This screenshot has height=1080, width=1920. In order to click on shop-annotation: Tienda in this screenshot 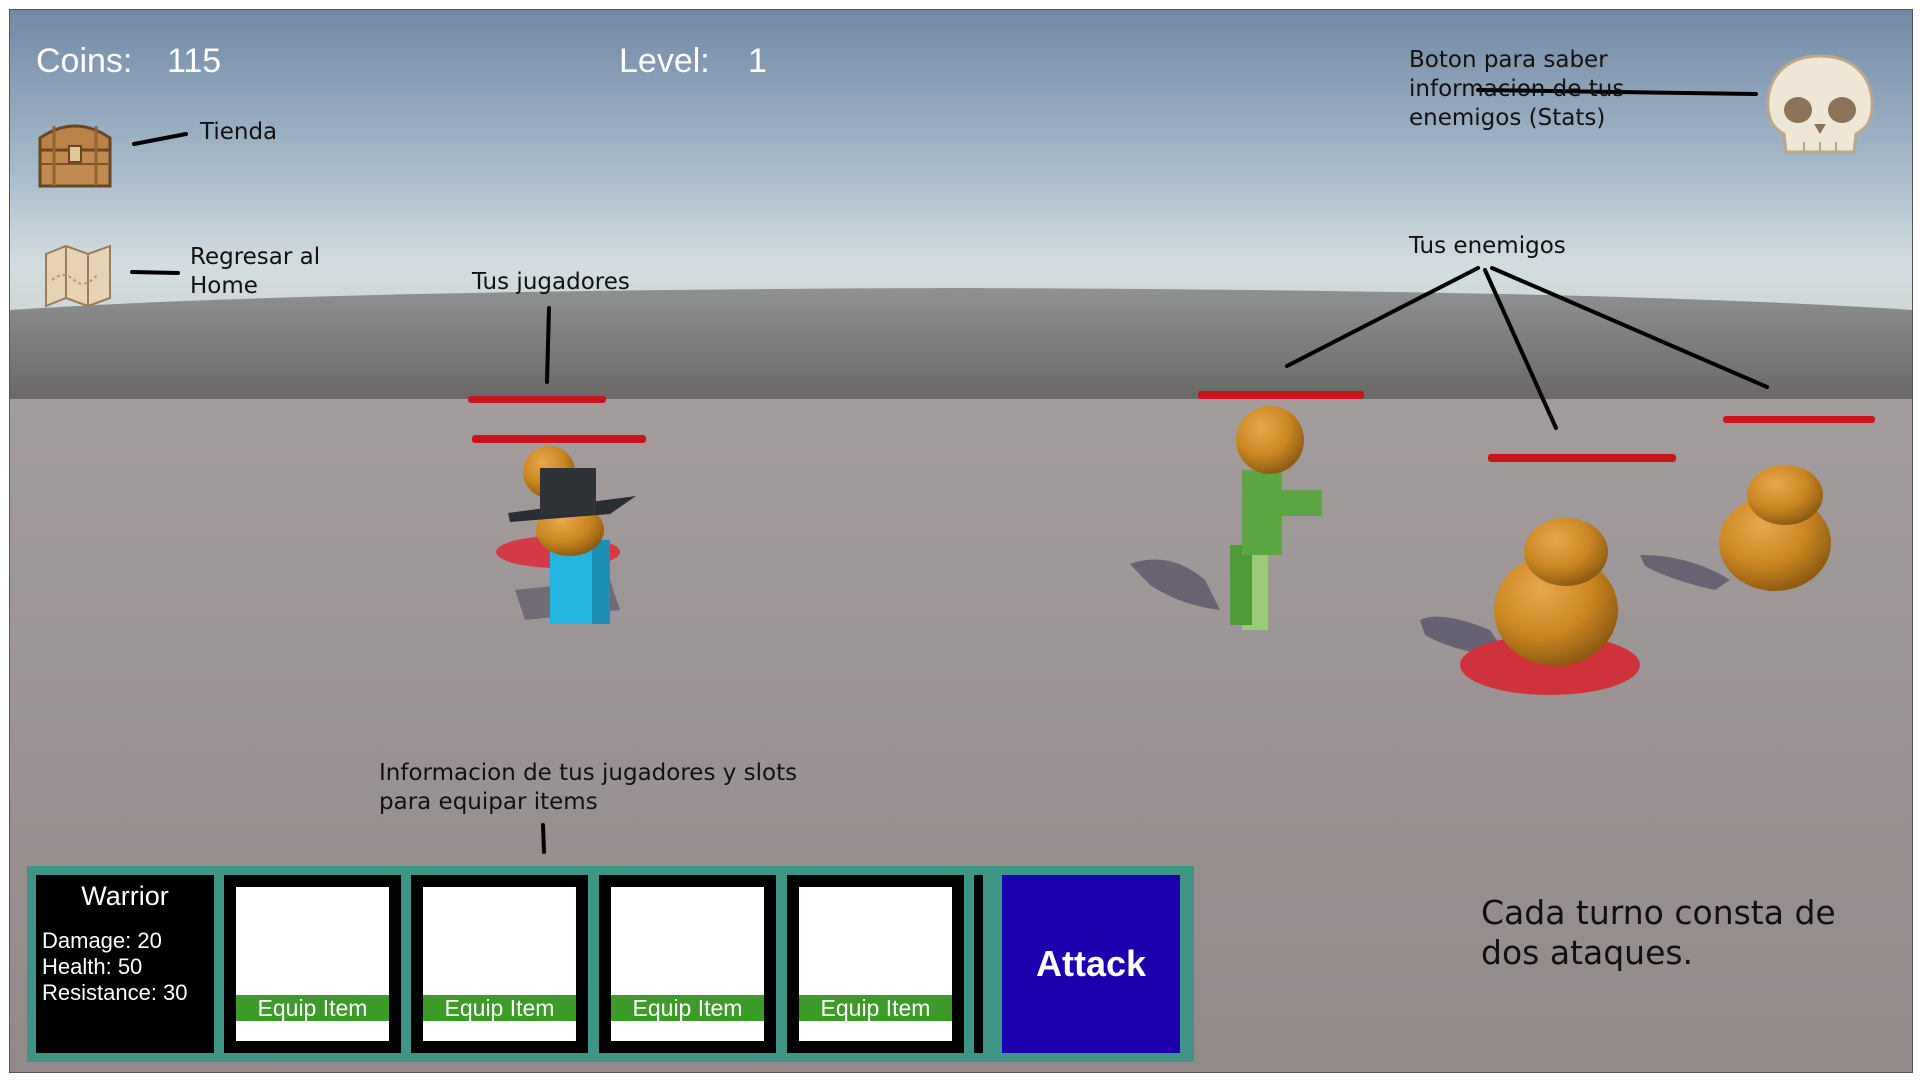, I will do `click(239, 132)`.